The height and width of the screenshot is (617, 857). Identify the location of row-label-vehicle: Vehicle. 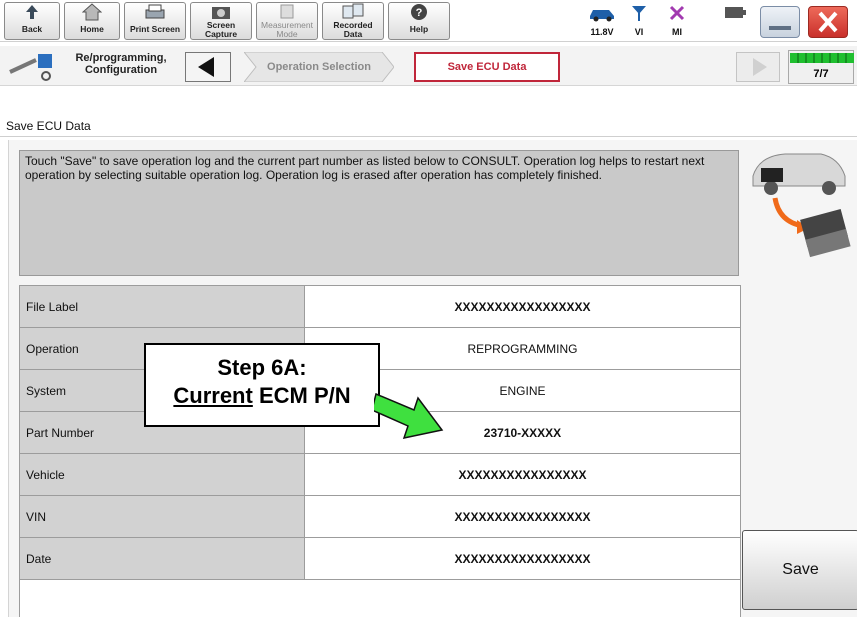
(162, 474).